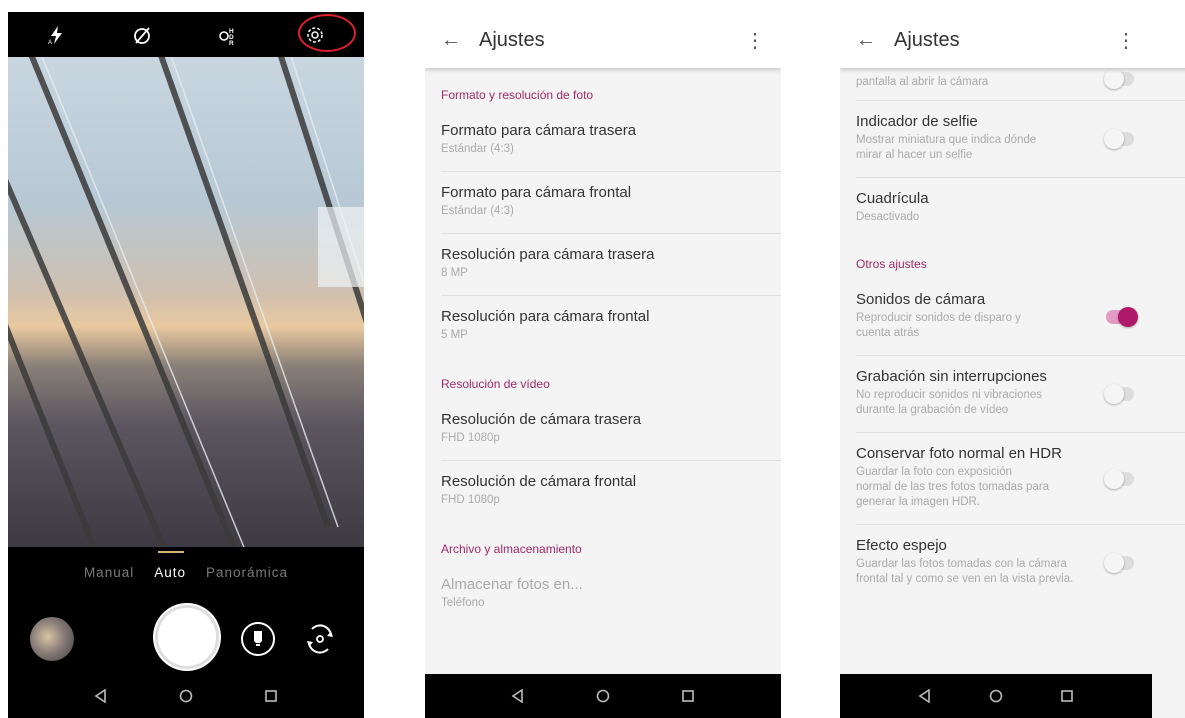 This screenshot has height=718, width=1185. Describe the element at coordinates (536, 192) in the screenshot. I see `item-title: Formato para cámara frontal` at that location.